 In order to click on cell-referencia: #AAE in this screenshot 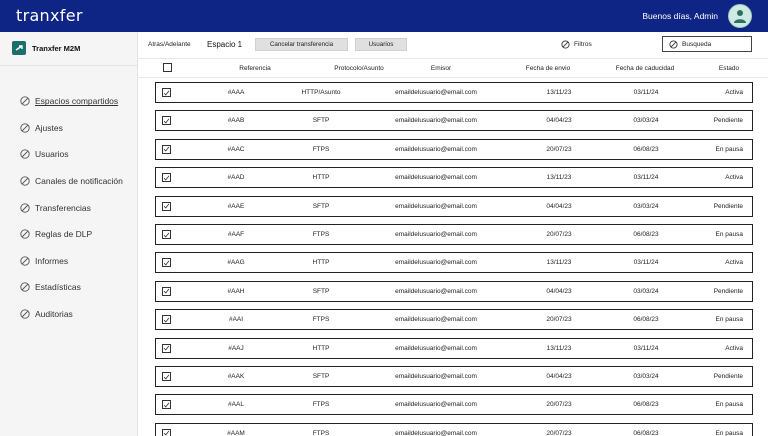, I will do `click(236, 206)`.